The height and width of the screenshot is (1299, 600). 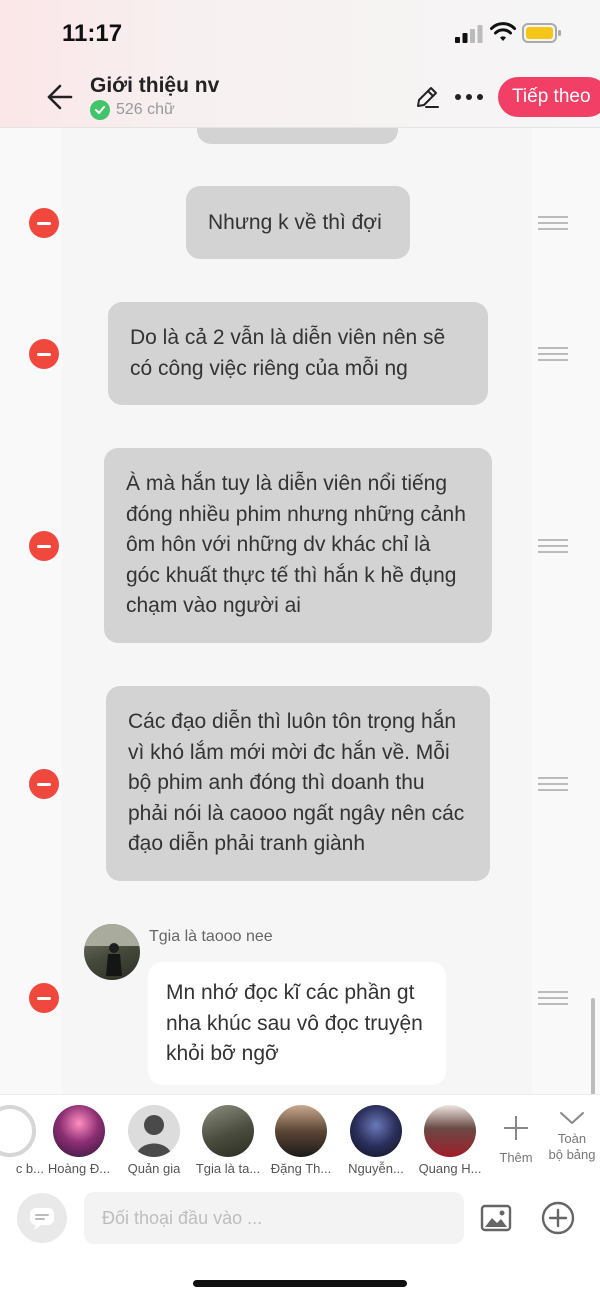 What do you see at coordinates (516, 1157) in the screenshot?
I see `add-label: Thêm` at bounding box center [516, 1157].